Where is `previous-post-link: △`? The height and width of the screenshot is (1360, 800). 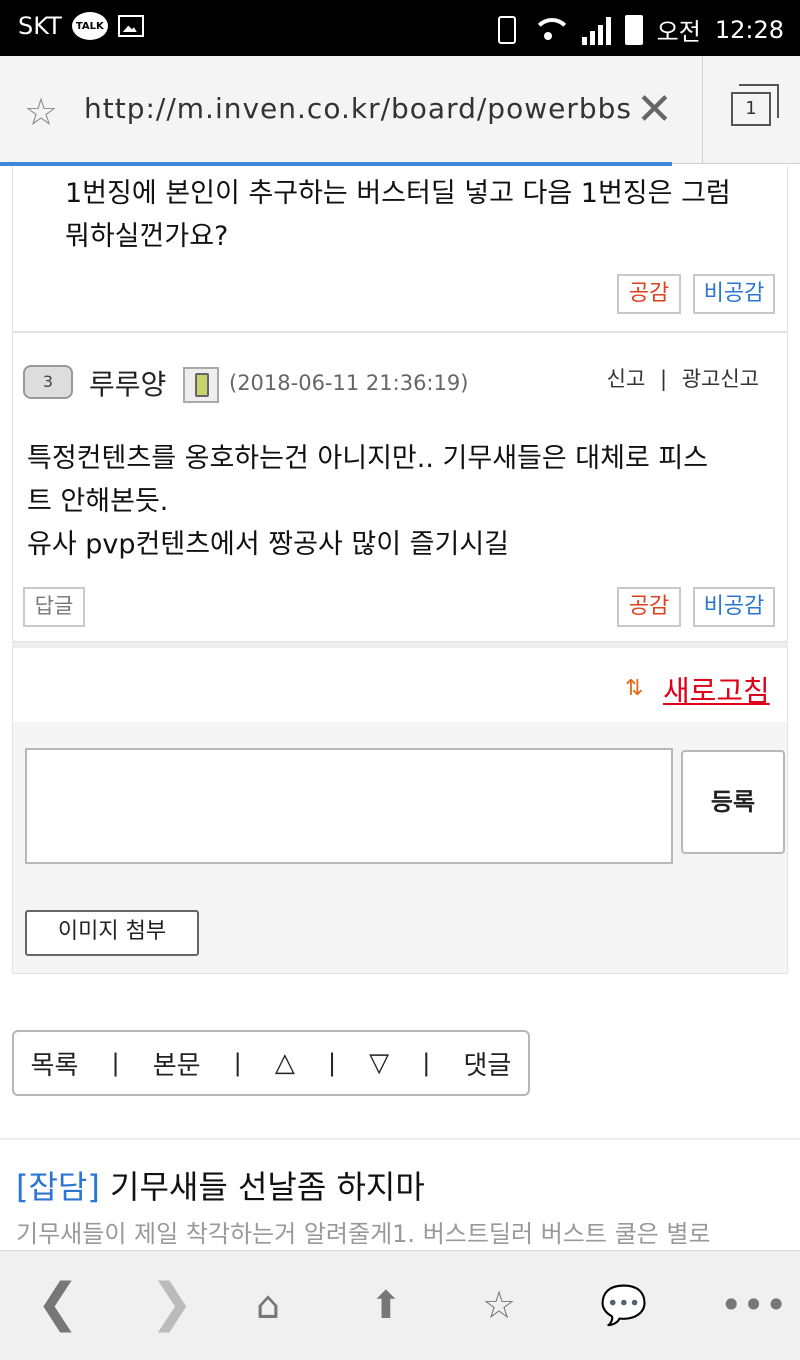 previous-post-link: △ is located at coordinates (285, 1063).